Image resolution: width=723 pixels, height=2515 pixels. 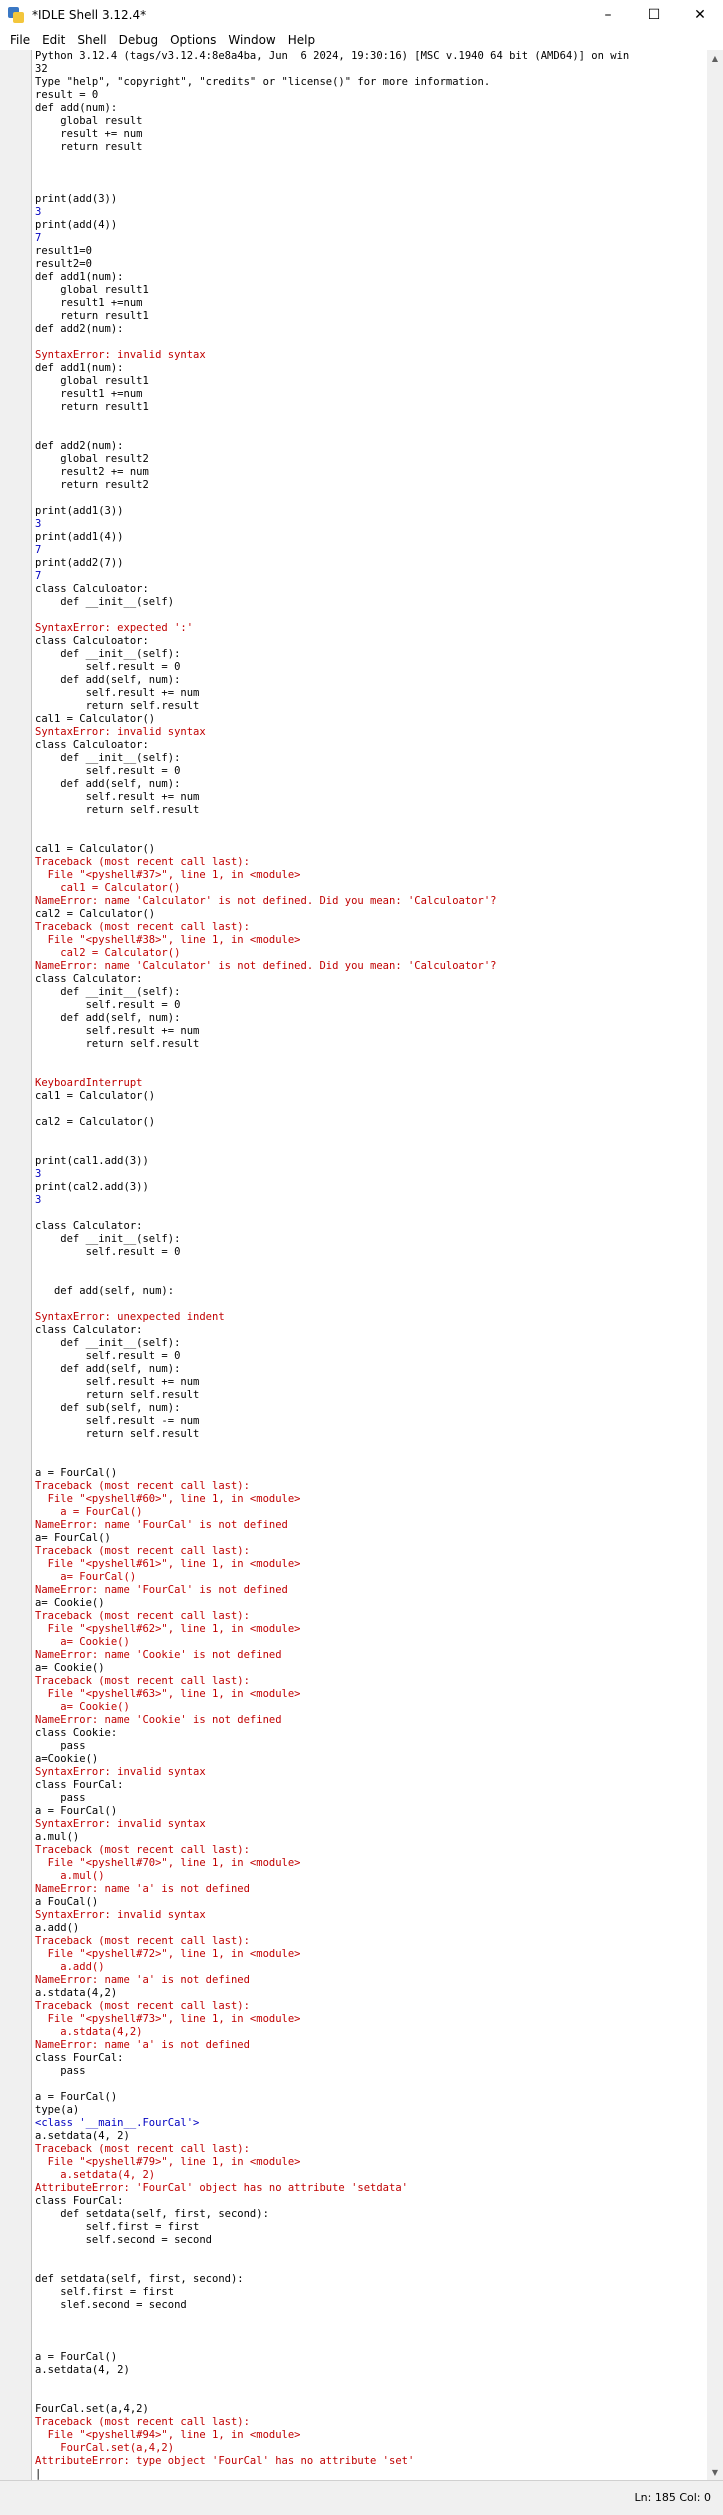 What do you see at coordinates (371, 1824) in the screenshot?
I see `shell-line: SyntaxError: invalid syntax` at bounding box center [371, 1824].